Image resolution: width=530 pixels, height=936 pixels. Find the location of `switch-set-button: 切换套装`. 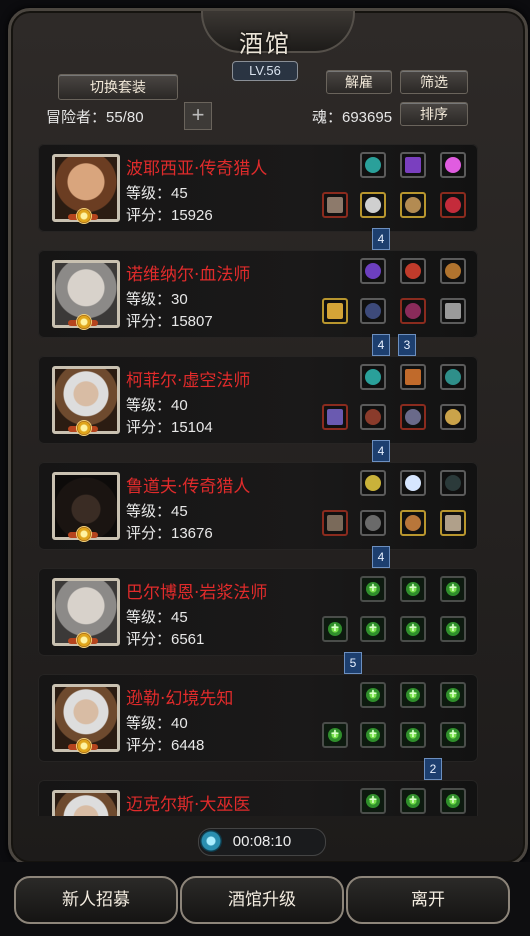

switch-set-button: 切换套装 is located at coordinates (118, 87).